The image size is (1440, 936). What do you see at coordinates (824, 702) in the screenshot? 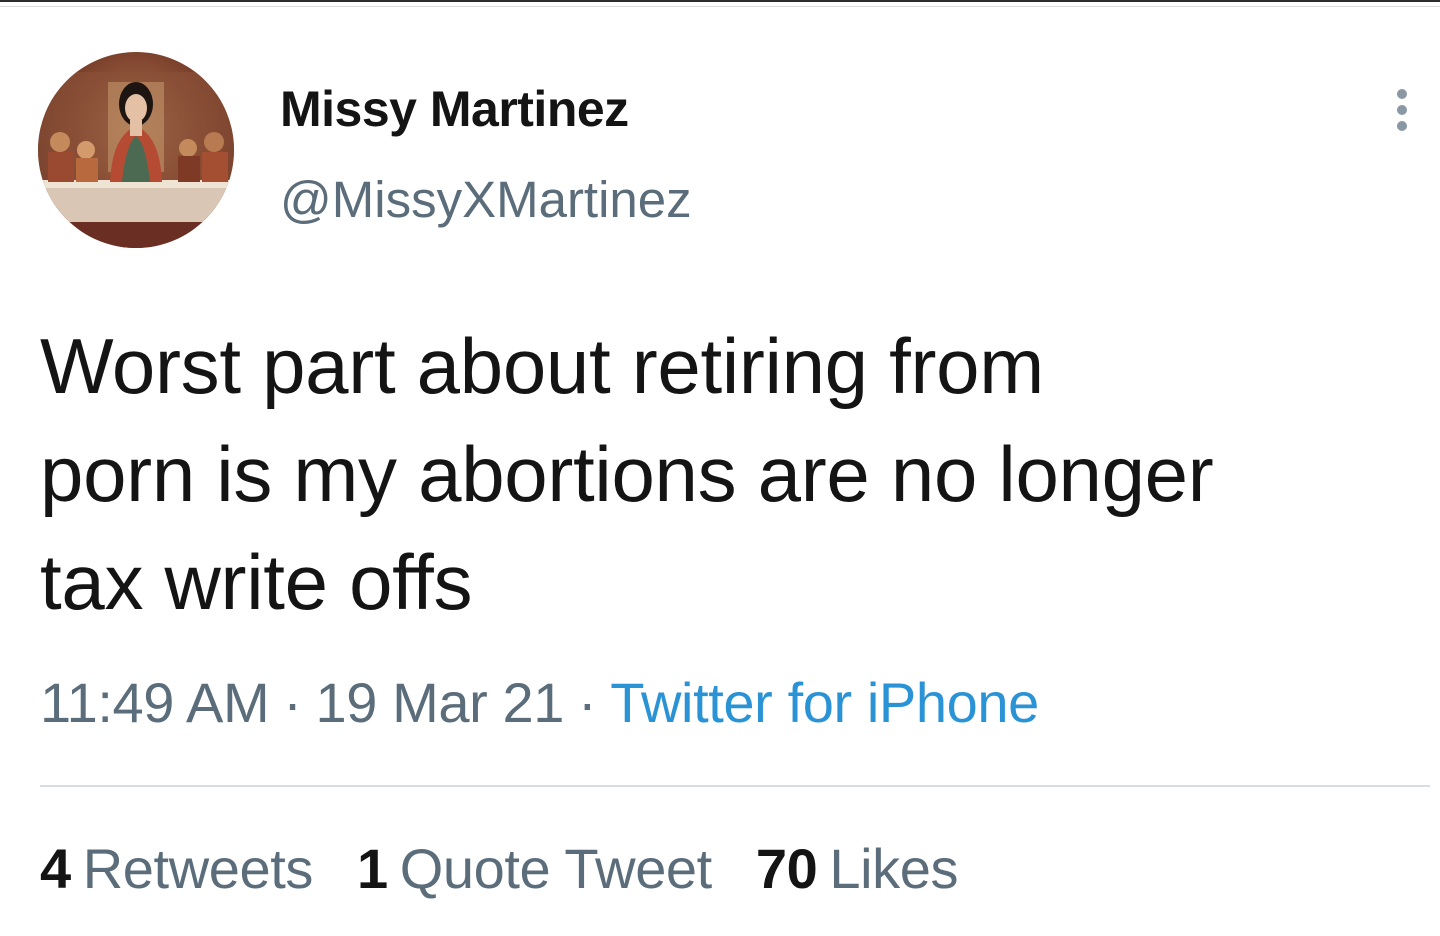
I see `tweet-source-link: Twitter for iPhone` at bounding box center [824, 702].